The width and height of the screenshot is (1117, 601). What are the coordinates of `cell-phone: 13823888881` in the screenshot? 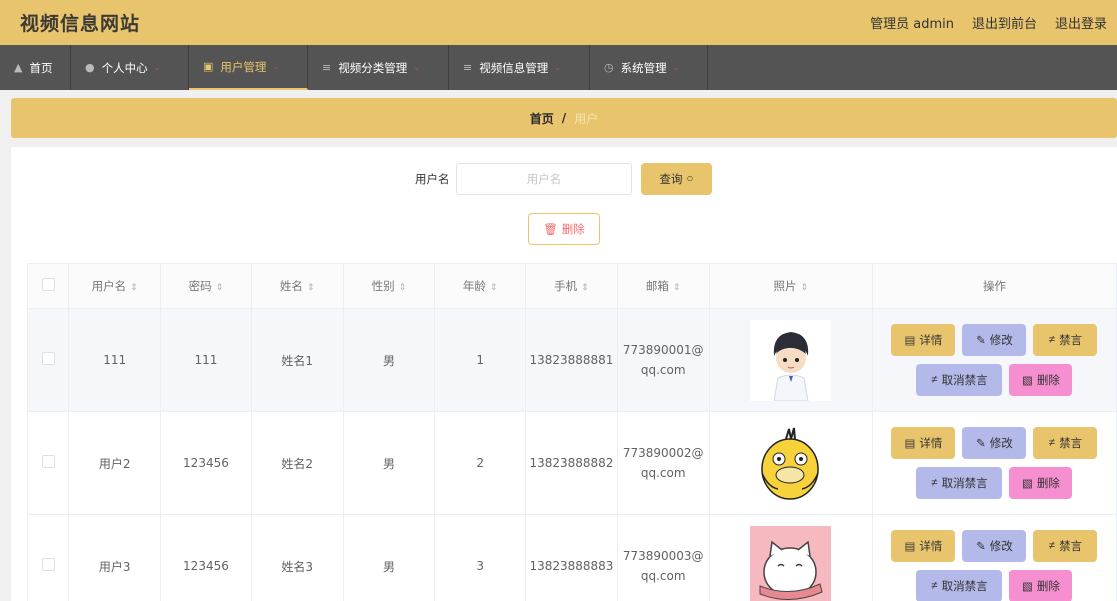 It's located at (571, 360).